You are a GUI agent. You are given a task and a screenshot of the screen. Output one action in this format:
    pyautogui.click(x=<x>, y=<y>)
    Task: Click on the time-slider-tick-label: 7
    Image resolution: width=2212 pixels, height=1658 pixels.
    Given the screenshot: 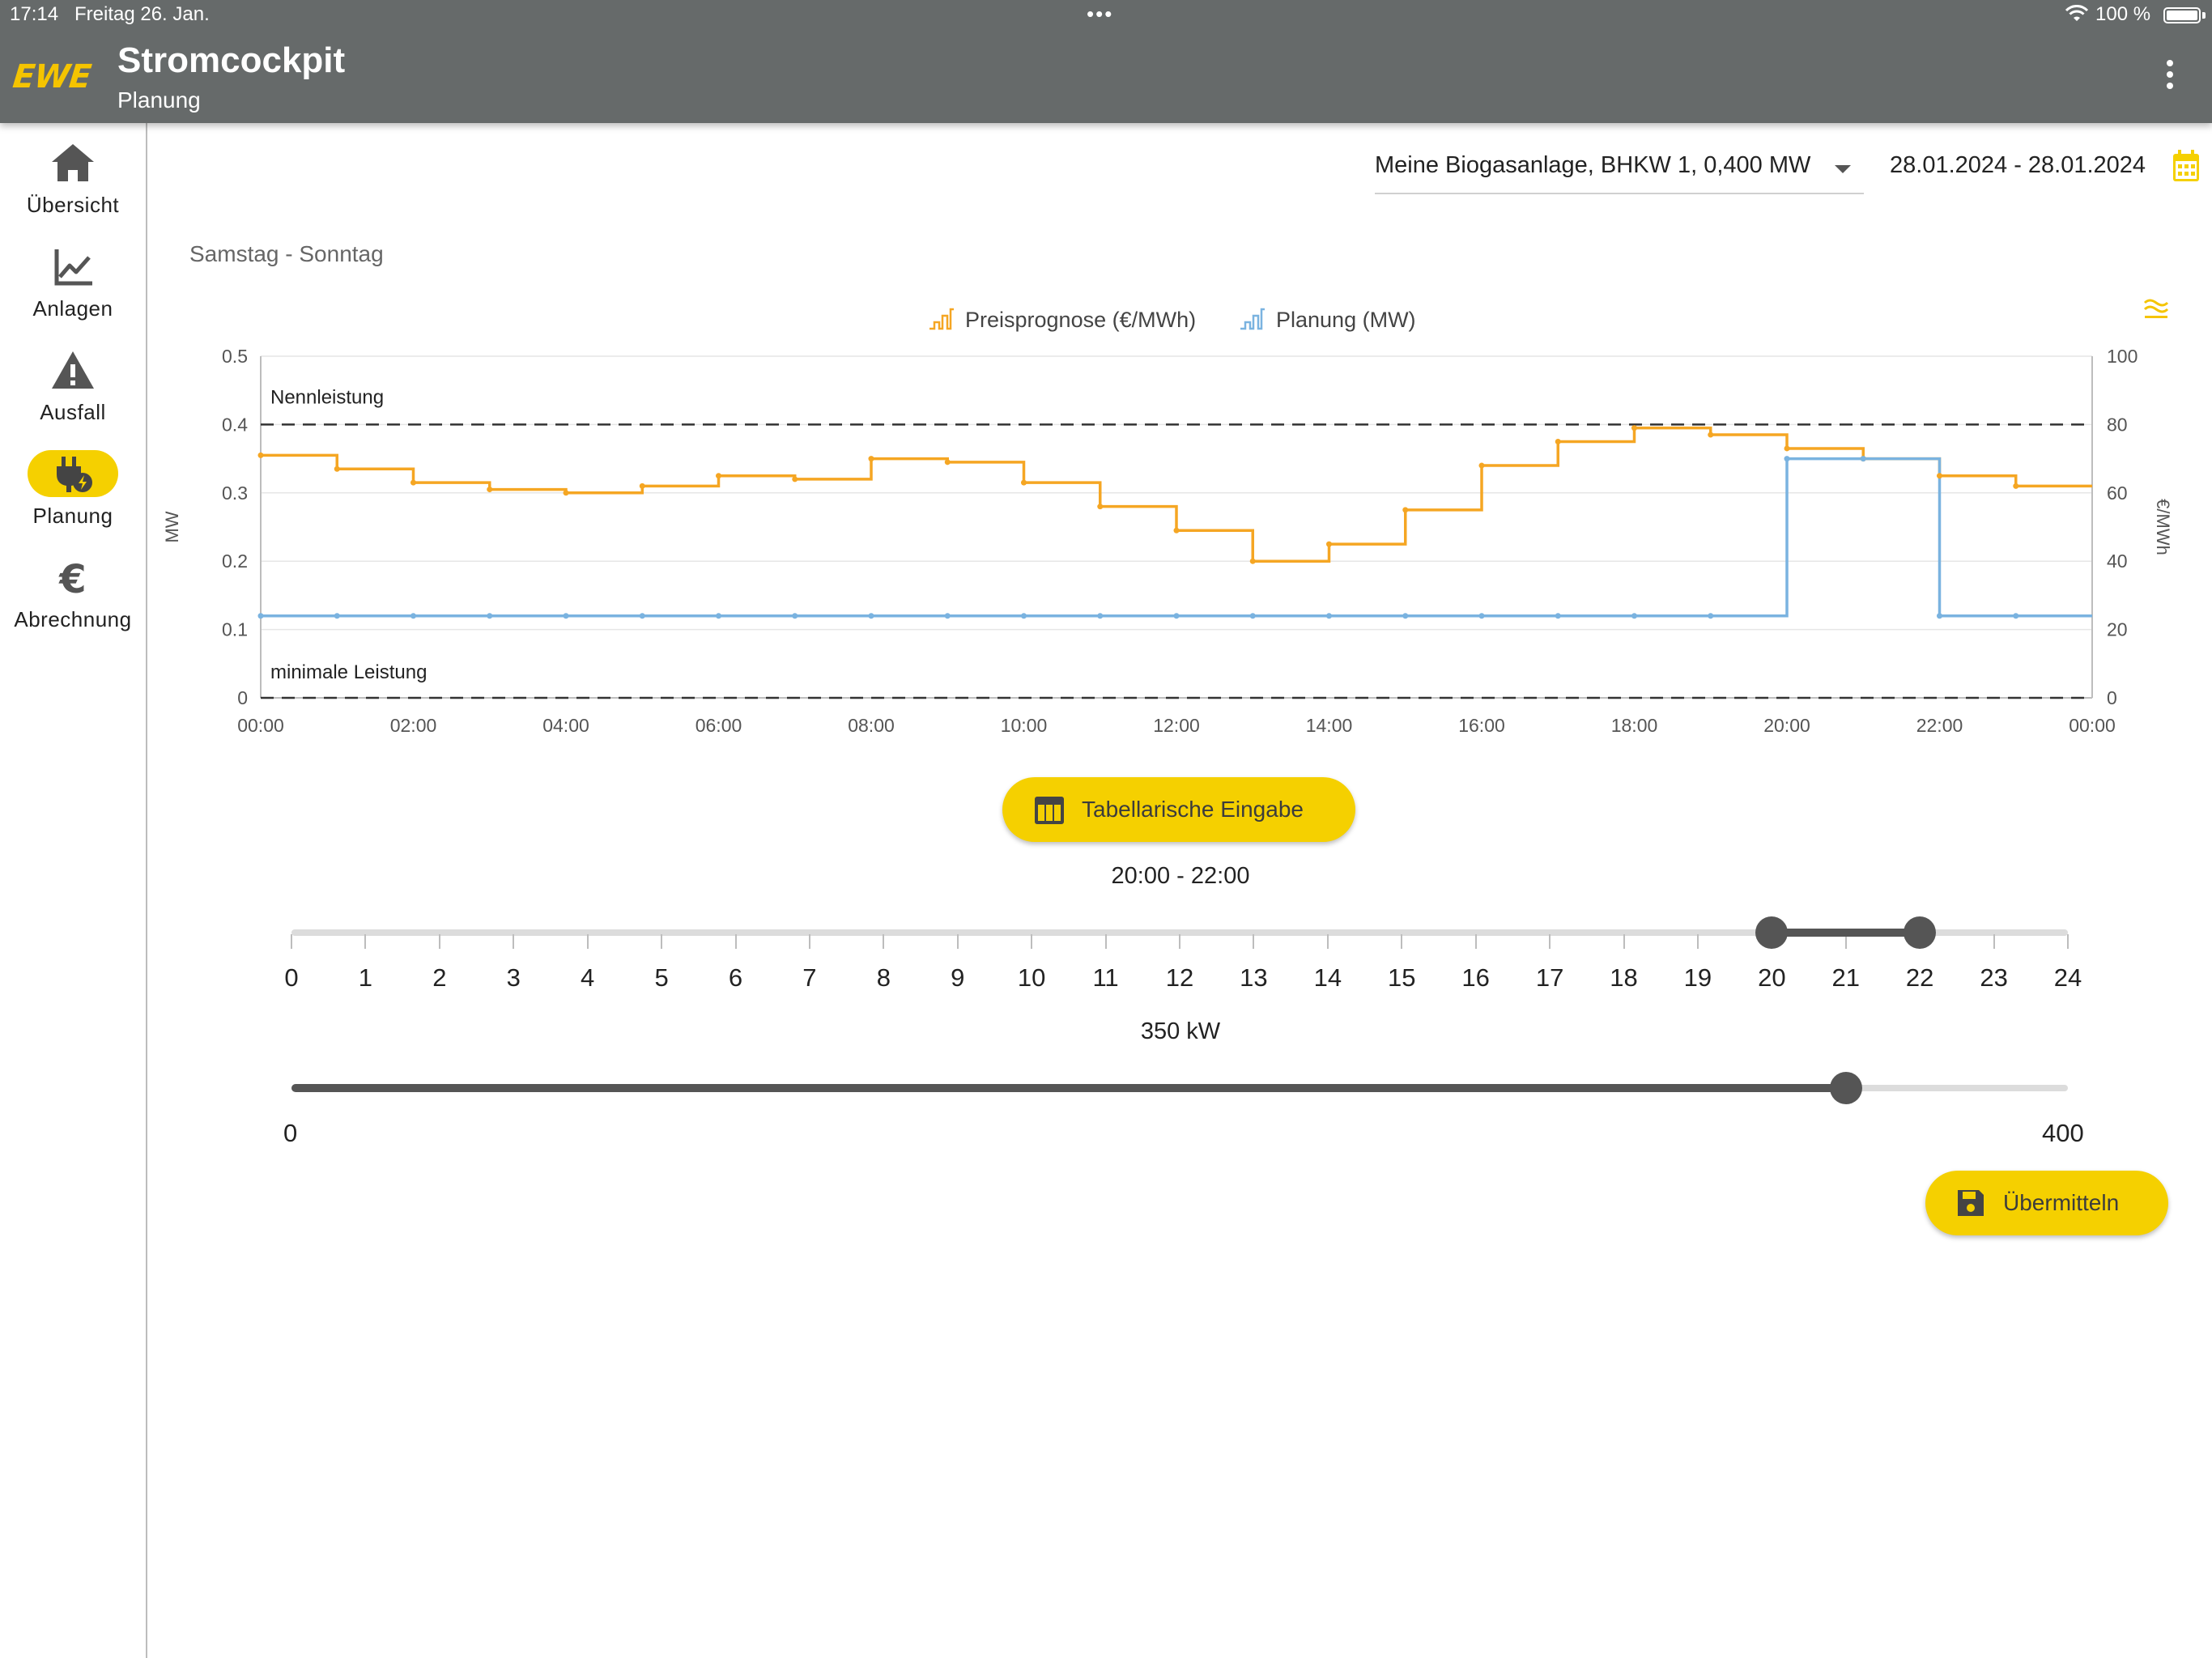 What is the action you would take?
    pyautogui.click(x=810, y=977)
    